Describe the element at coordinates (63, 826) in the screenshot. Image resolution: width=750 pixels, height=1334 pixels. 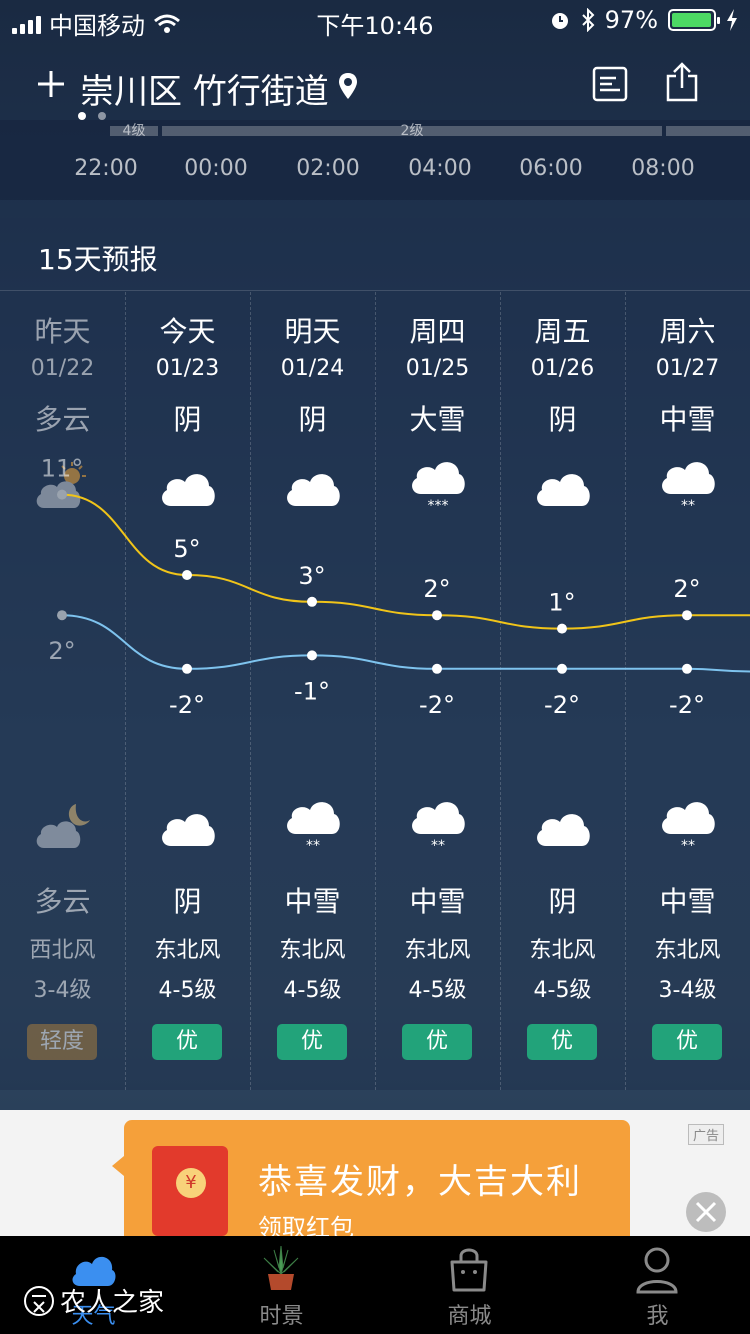
I see `partly-cloudy-night-icon` at that location.